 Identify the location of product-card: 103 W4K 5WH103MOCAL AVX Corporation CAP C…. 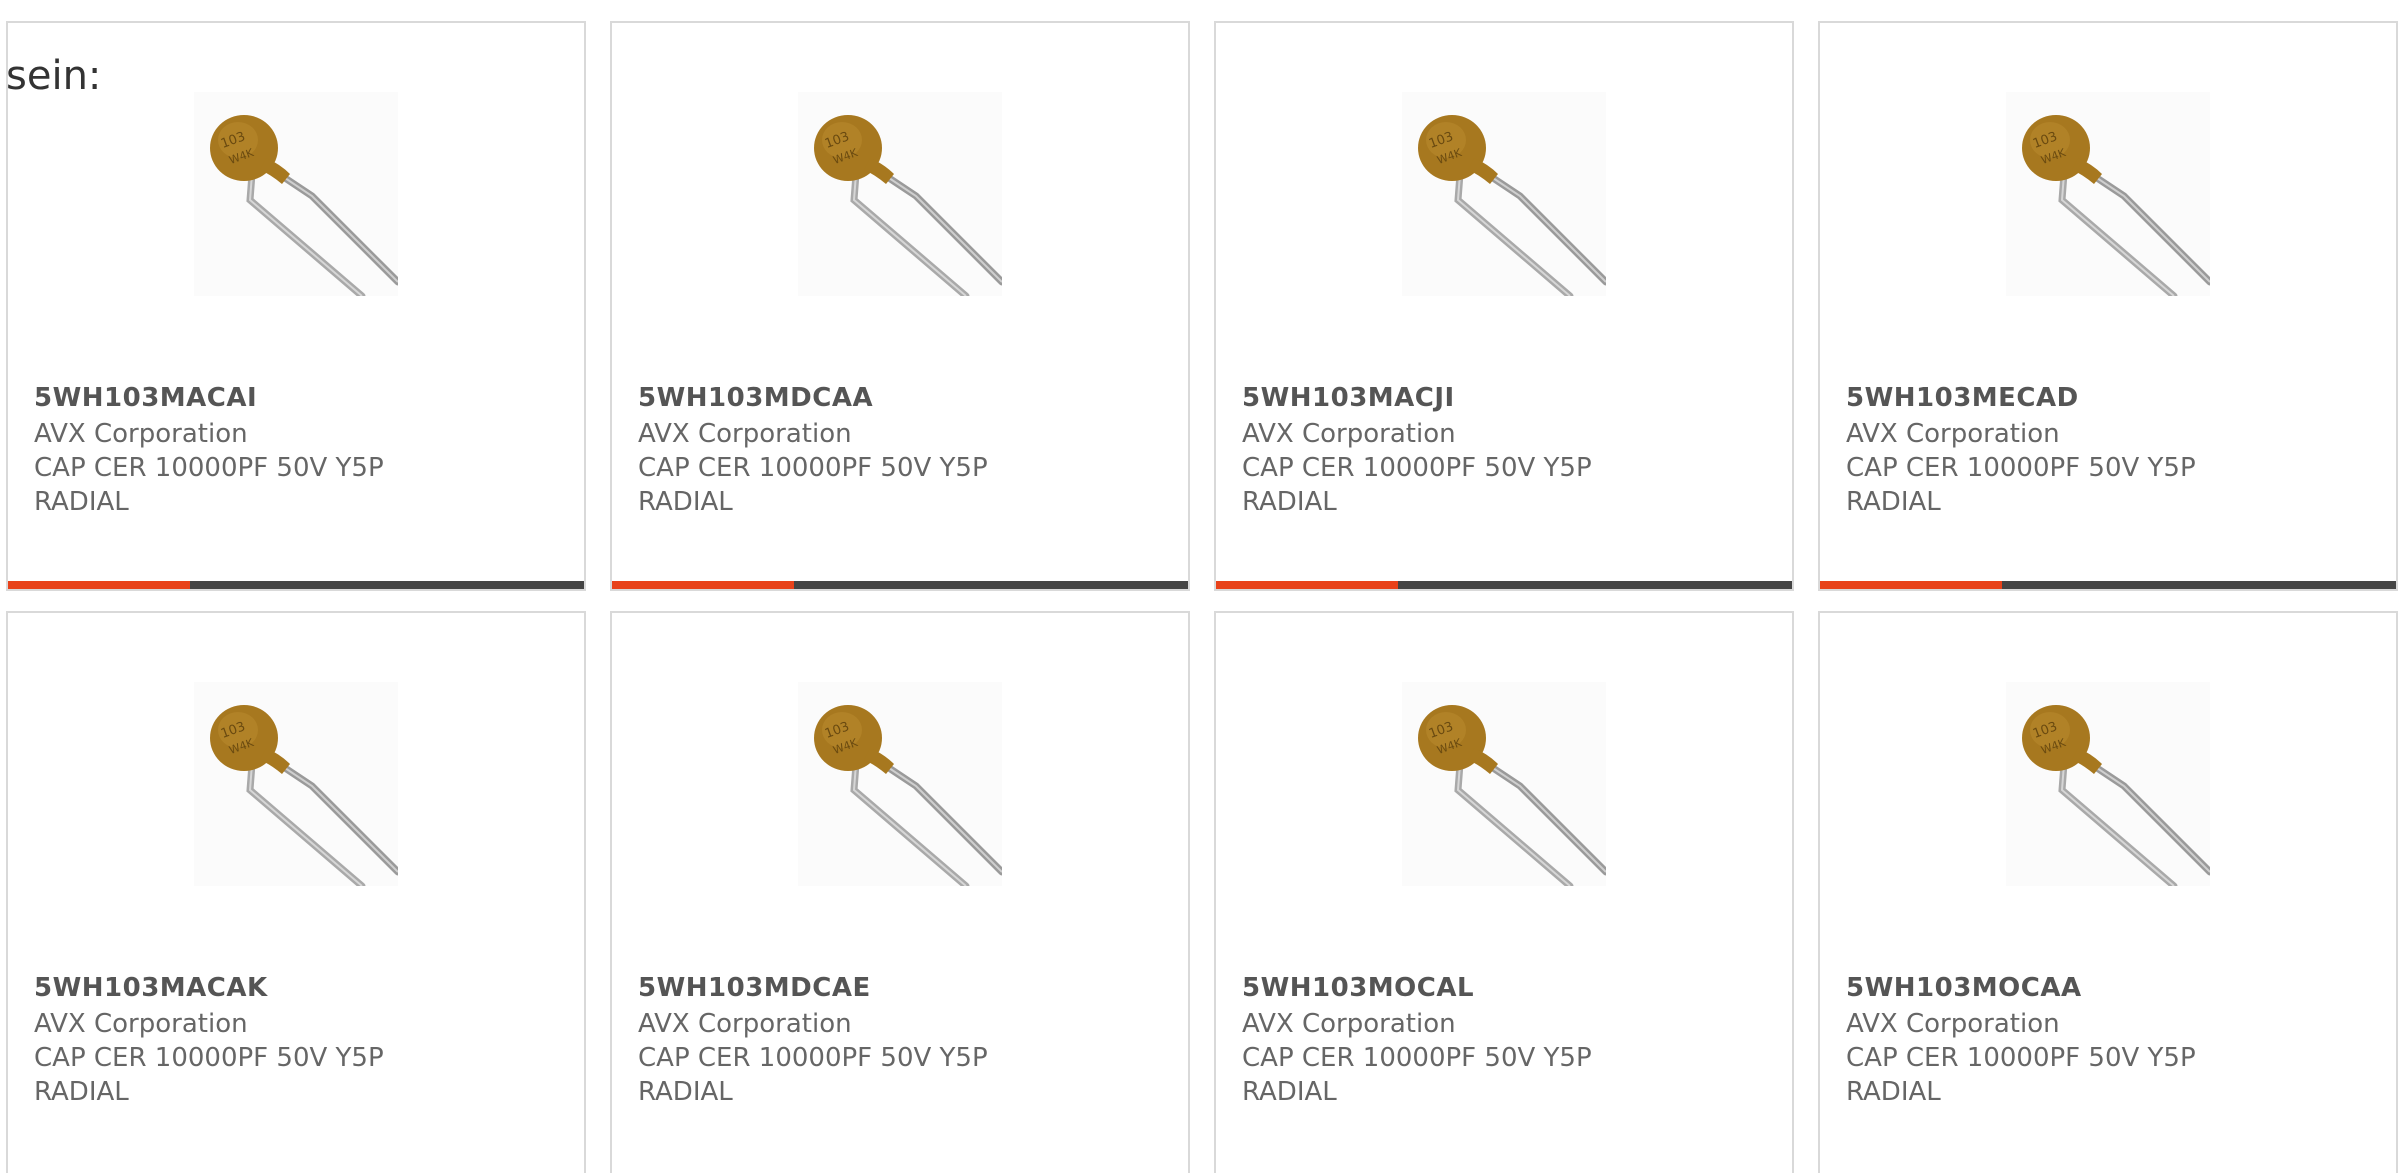
(1504, 892).